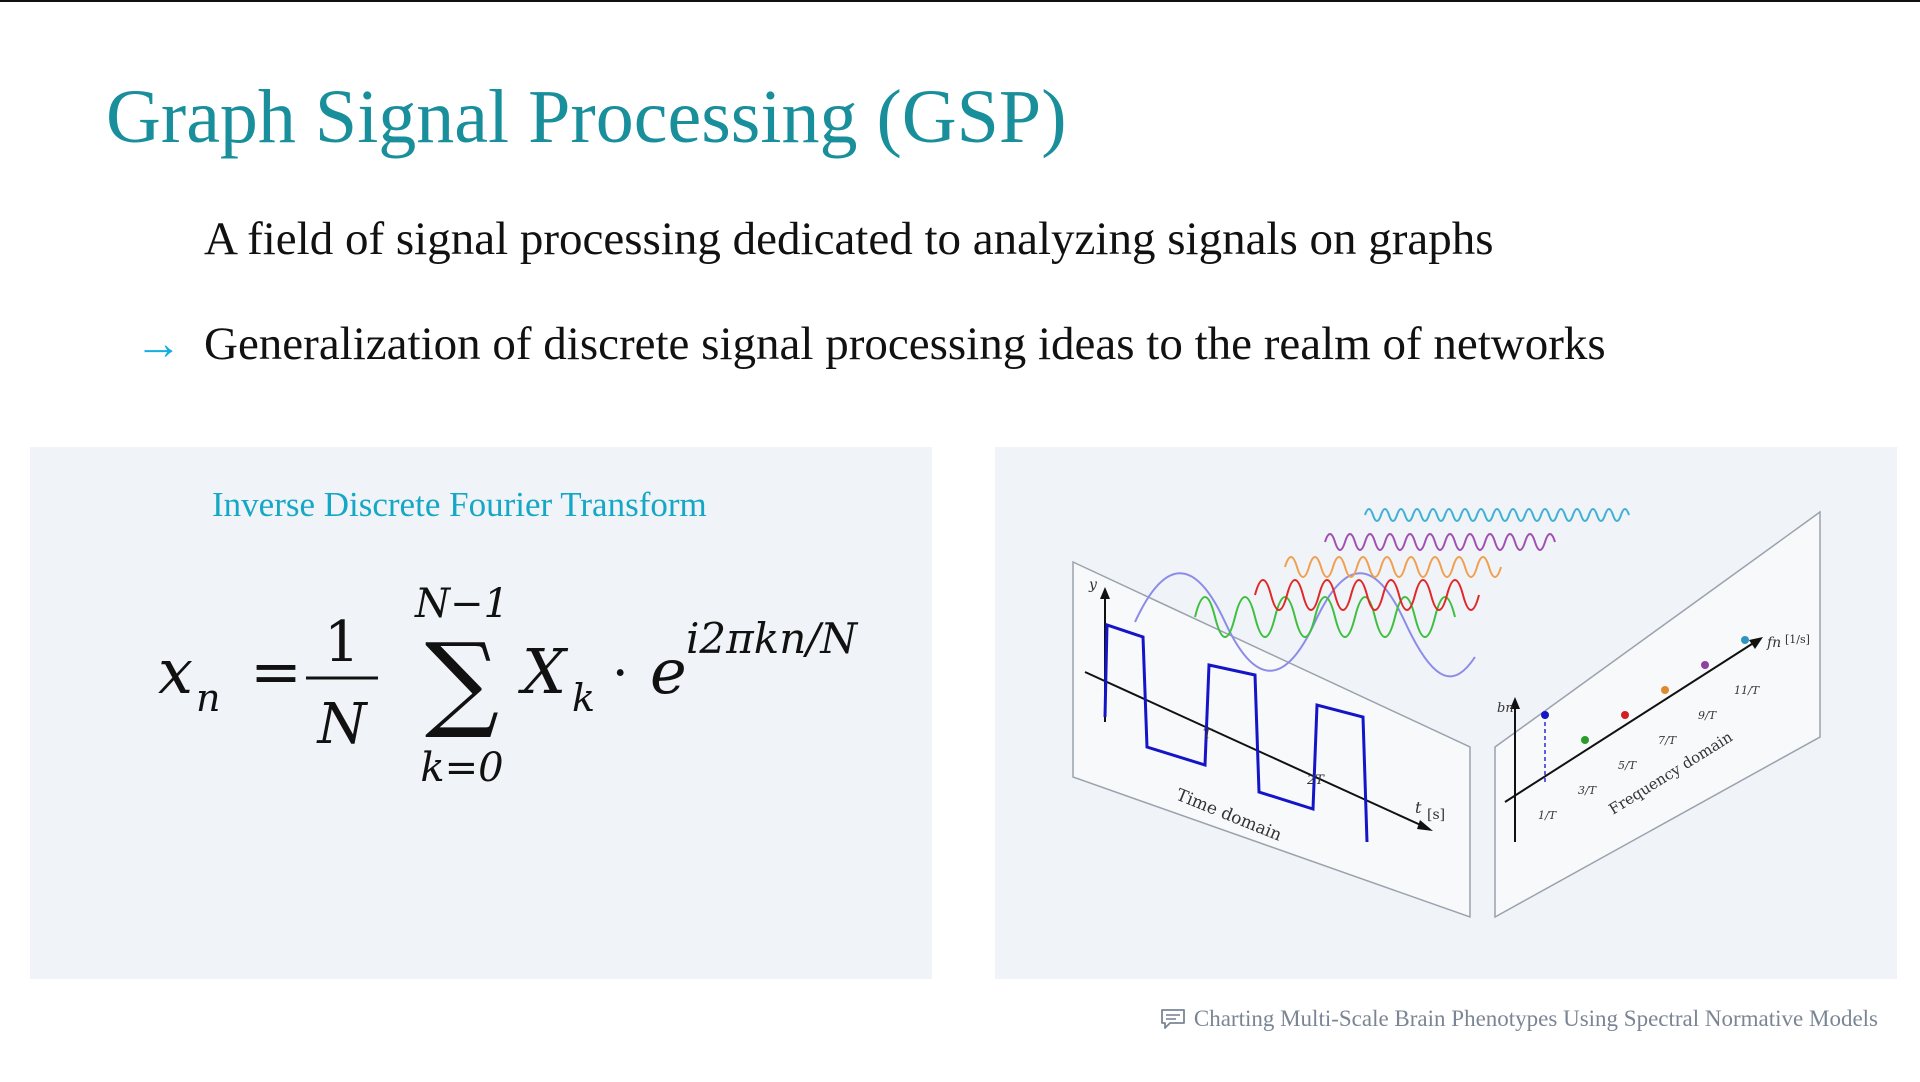 The height and width of the screenshot is (1082, 1920). I want to click on freq-tick-3: 3/T, so click(1588, 790).